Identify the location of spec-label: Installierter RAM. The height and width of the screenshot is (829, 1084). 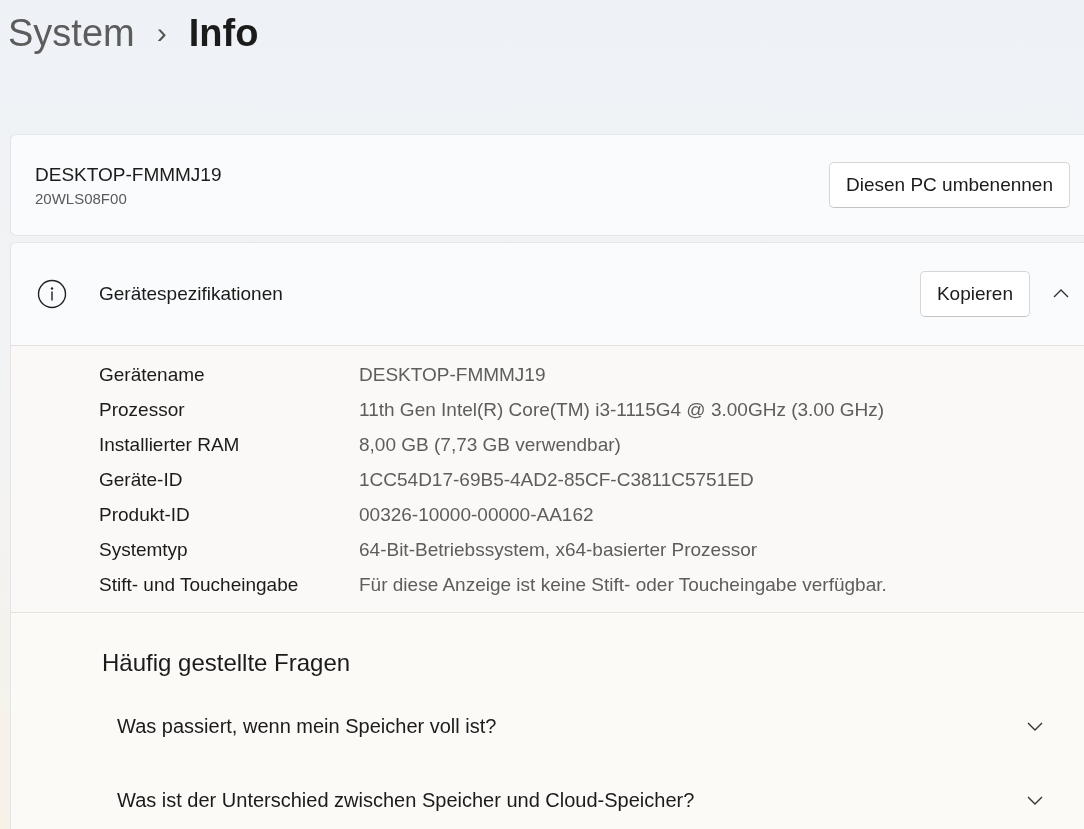
(170, 445).